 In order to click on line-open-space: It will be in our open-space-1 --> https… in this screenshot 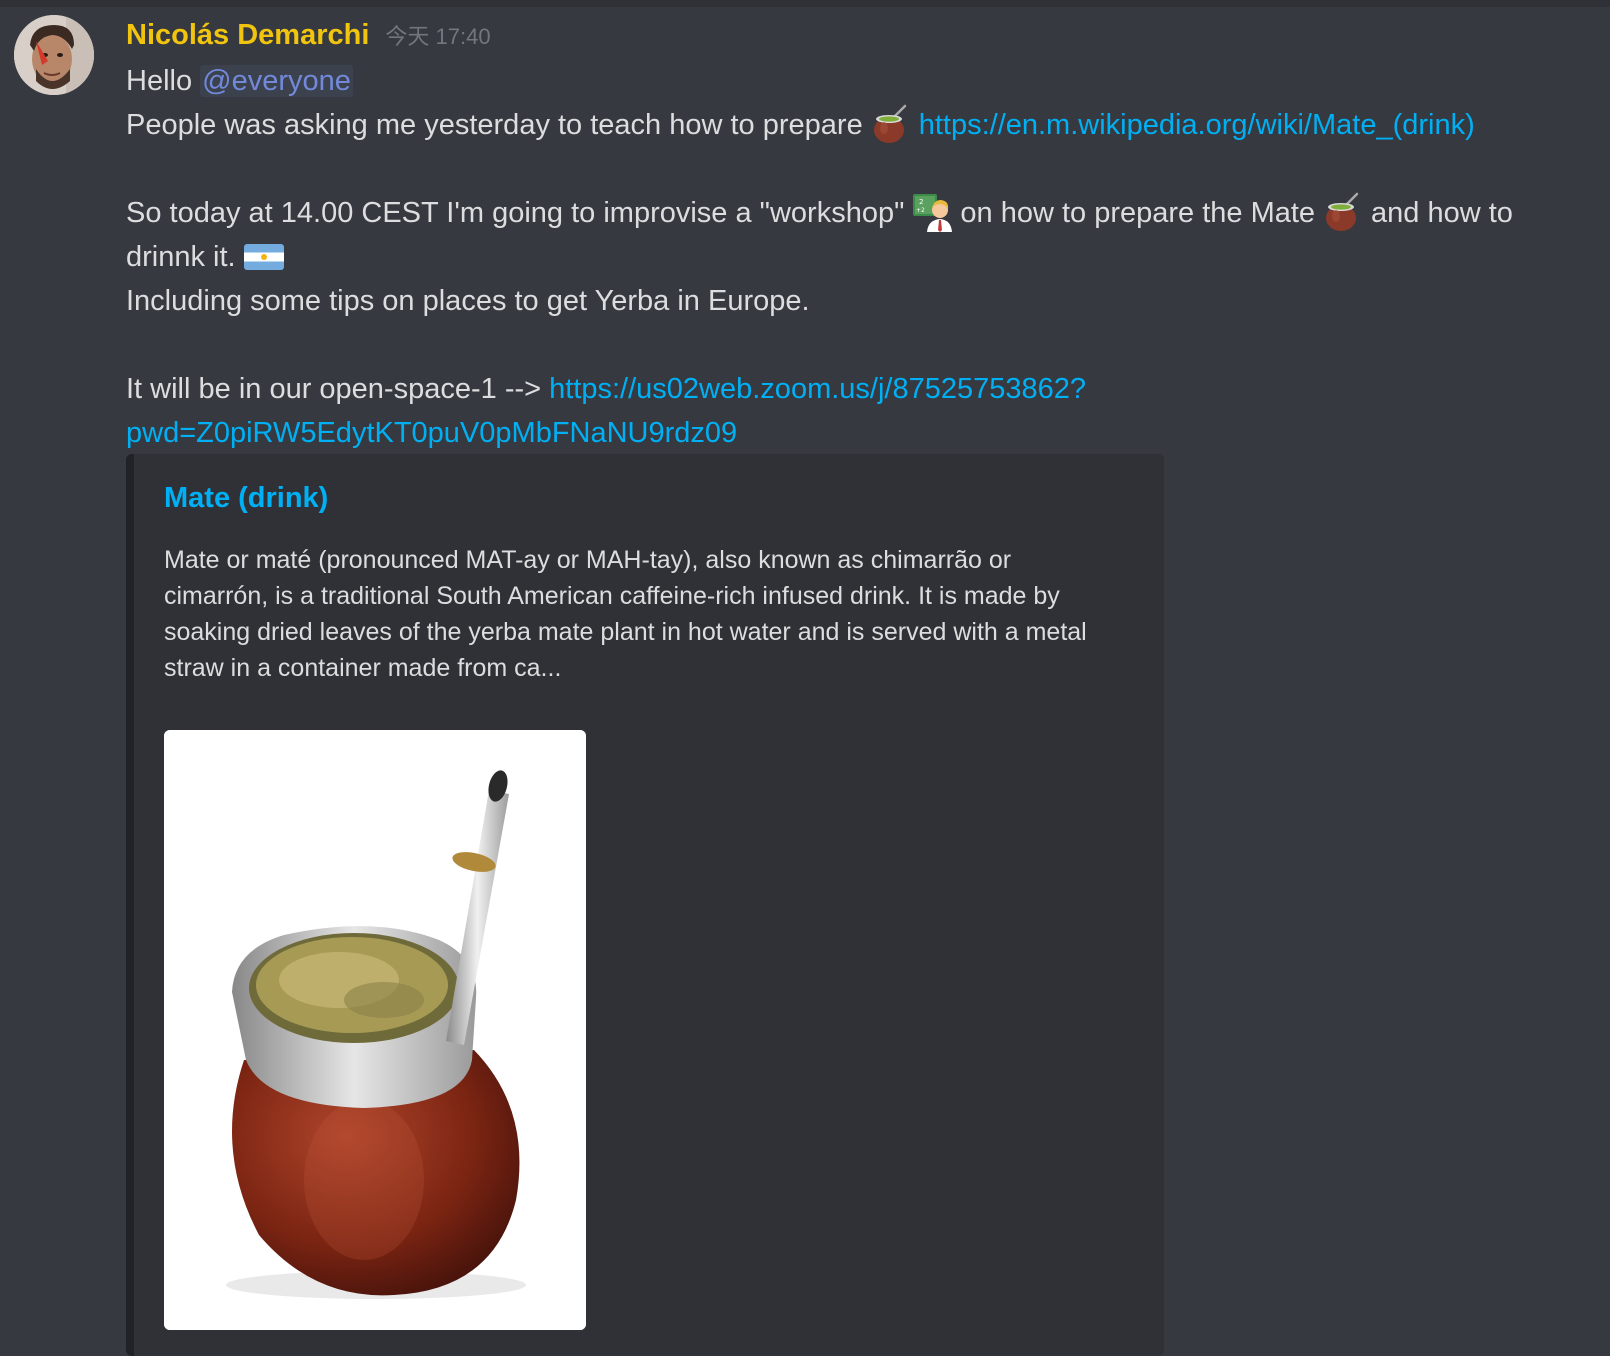, I will do `click(856, 389)`.